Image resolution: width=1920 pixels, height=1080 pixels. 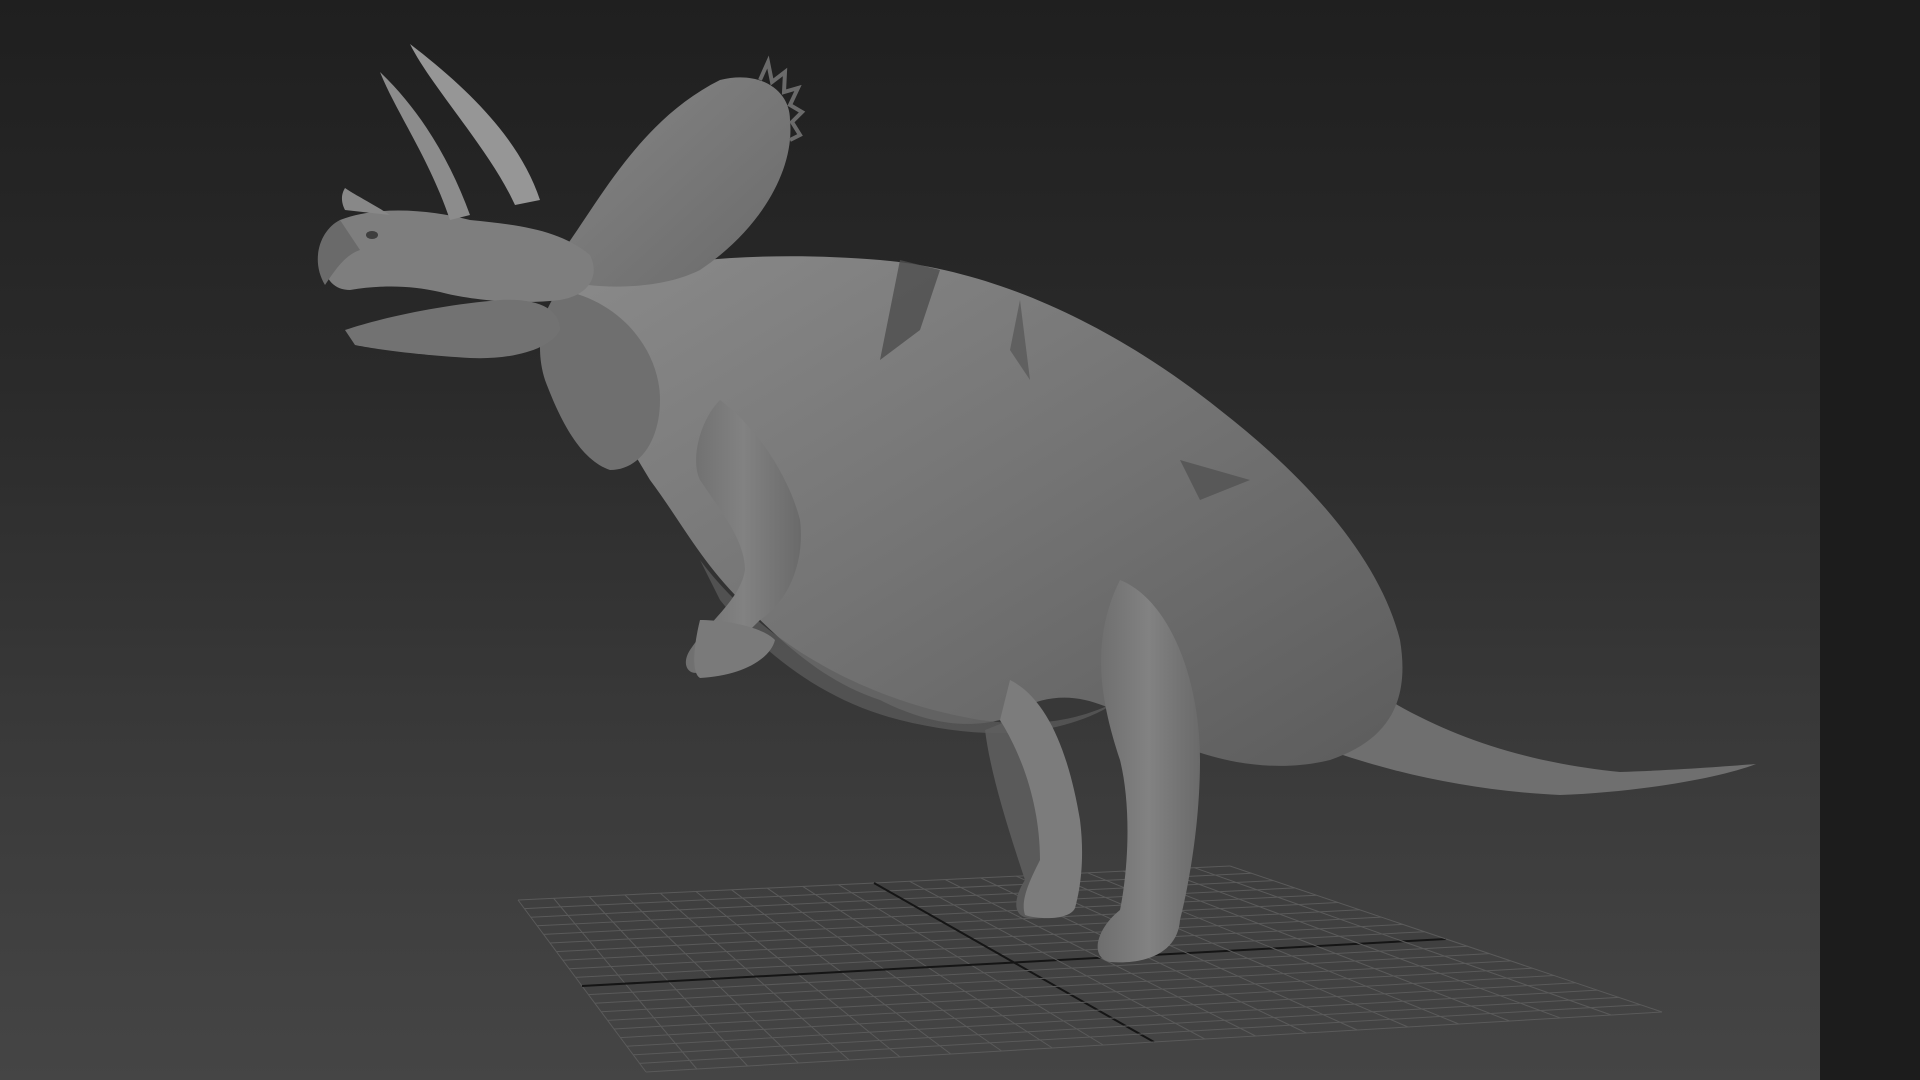 I want to click on model-lower-jaw, so click(x=452, y=329).